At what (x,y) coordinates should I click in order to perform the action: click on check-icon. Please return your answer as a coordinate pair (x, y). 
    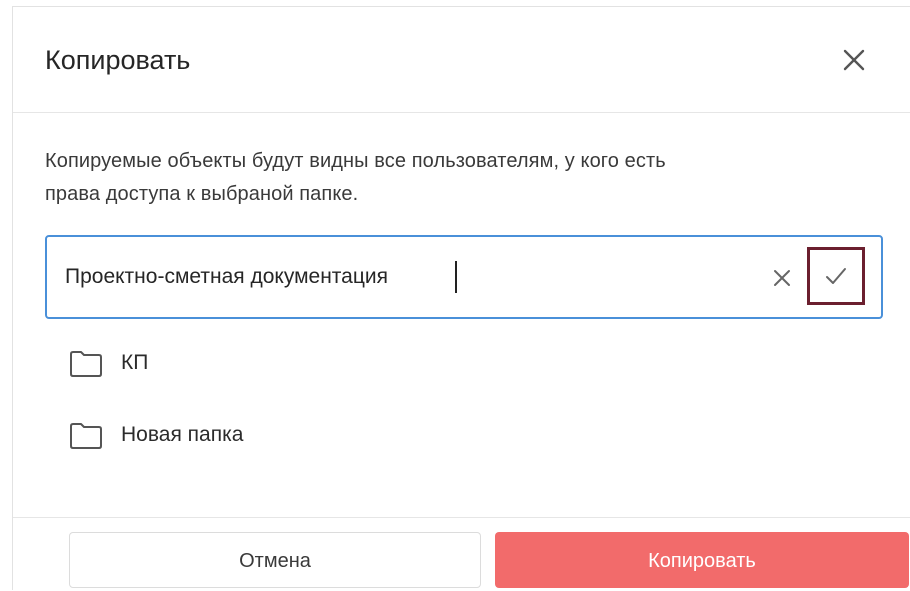
    Looking at the image, I should click on (836, 276).